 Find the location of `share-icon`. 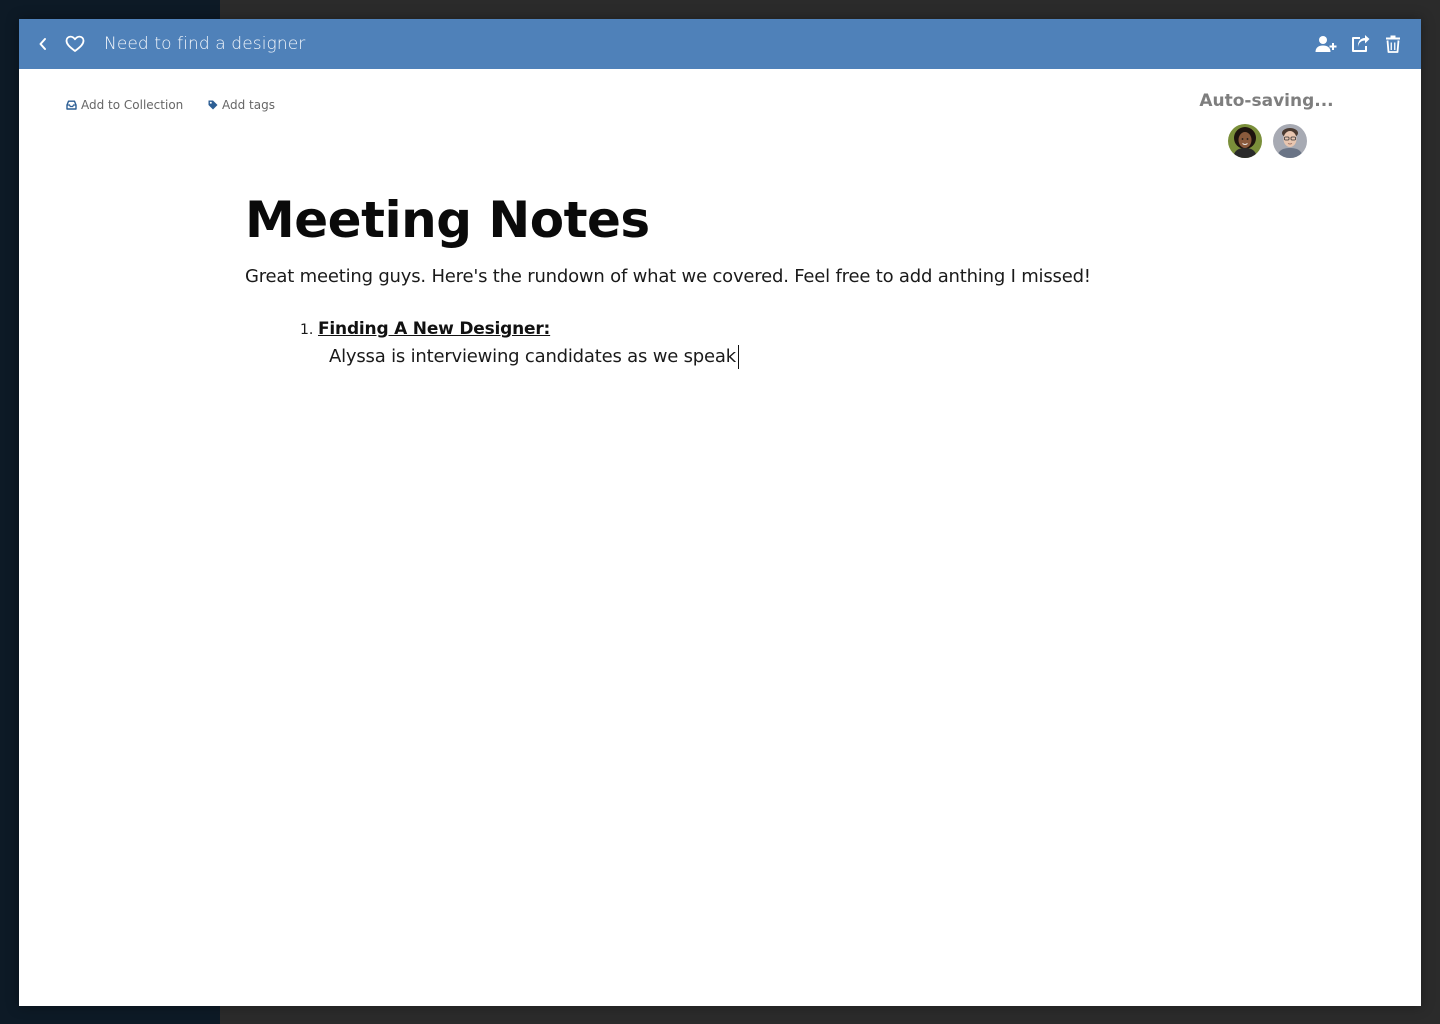

share-icon is located at coordinates (1360, 43).